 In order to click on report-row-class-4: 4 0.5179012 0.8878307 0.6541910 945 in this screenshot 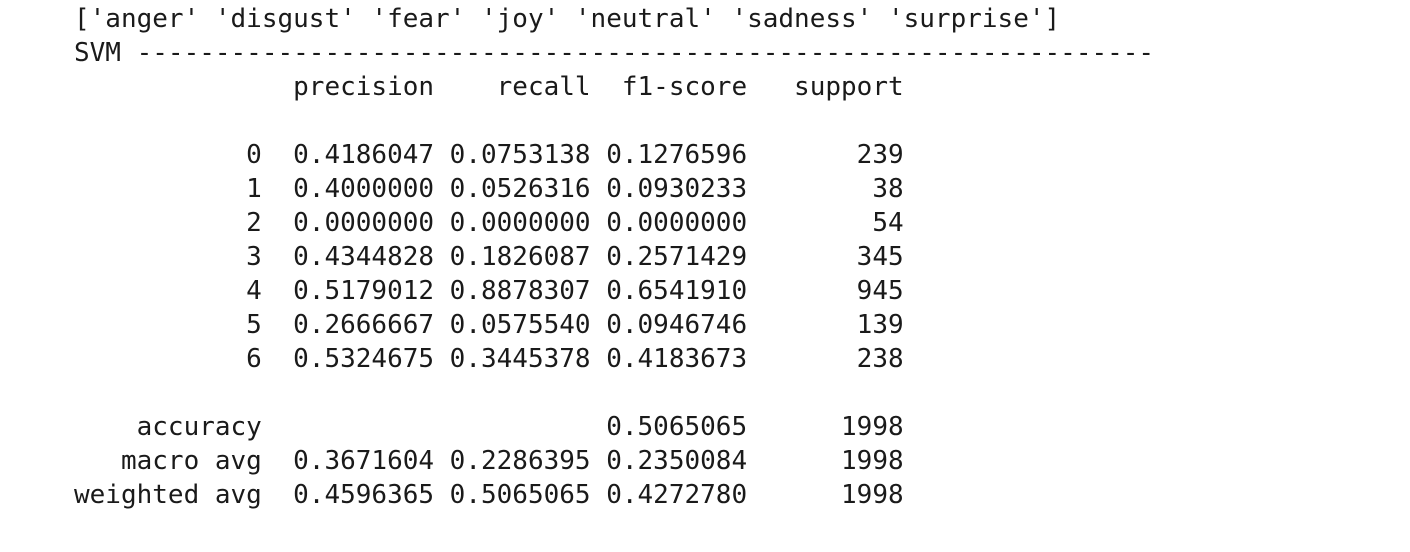, I will do `click(489, 291)`.